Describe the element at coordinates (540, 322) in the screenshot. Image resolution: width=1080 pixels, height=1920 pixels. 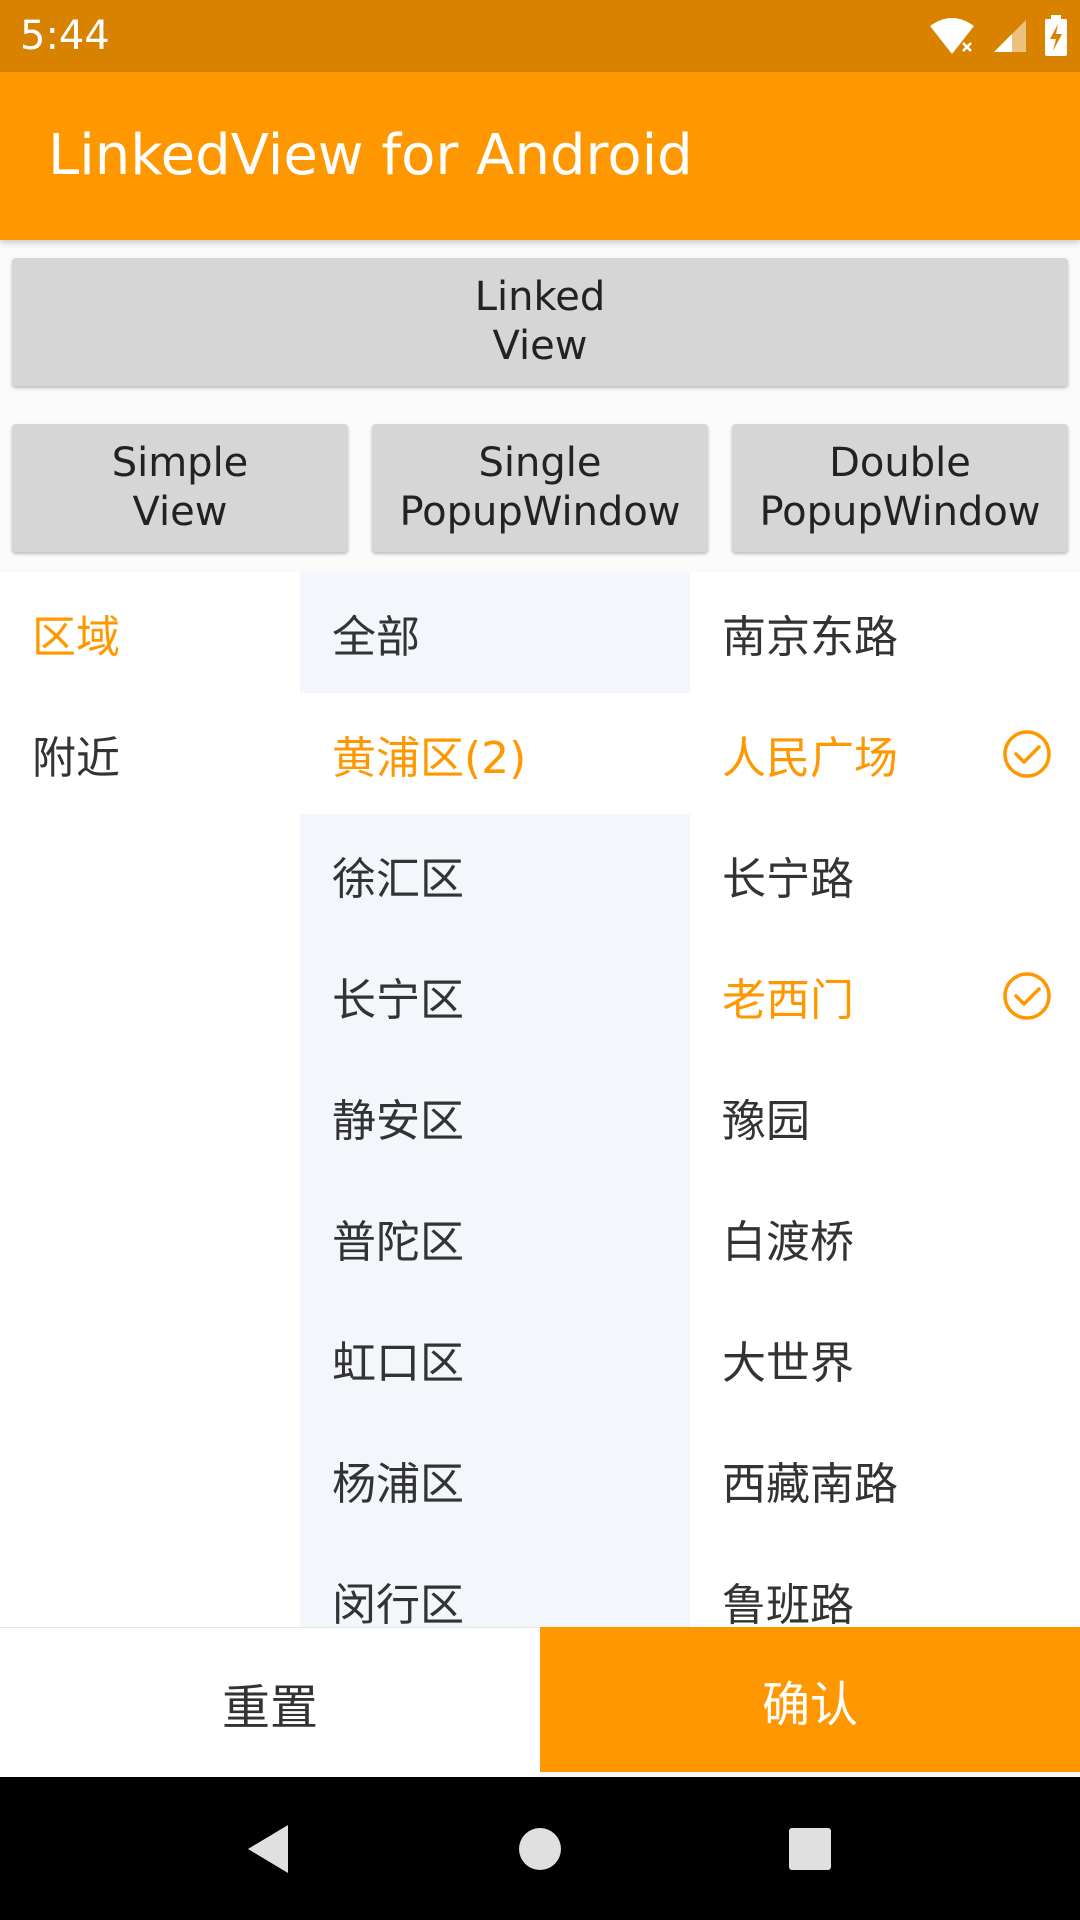
I see `linked-view-button: Linked View` at that location.